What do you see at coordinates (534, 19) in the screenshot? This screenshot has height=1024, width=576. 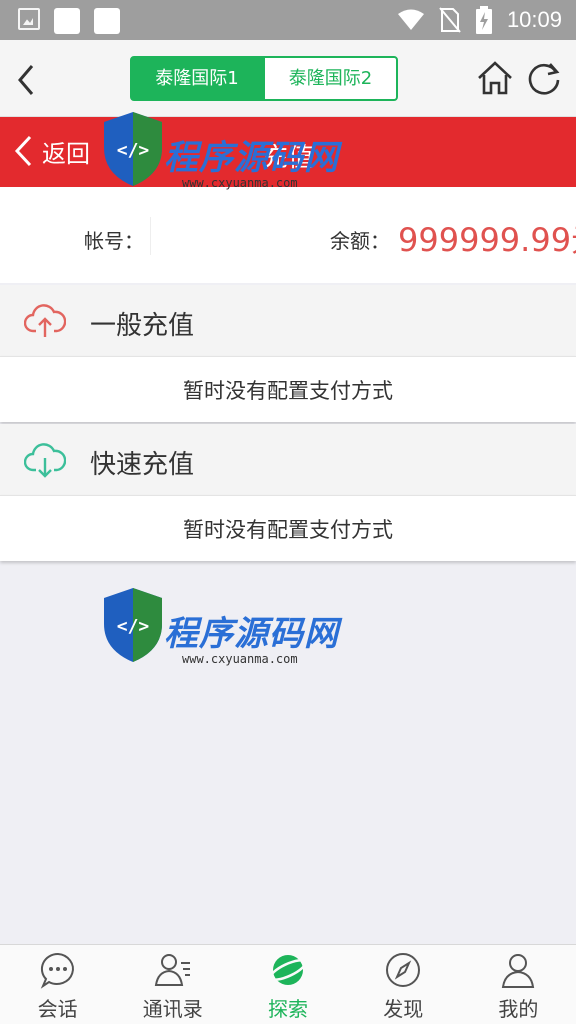 I see `status-time: 10:09` at bounding box center [534, 19].